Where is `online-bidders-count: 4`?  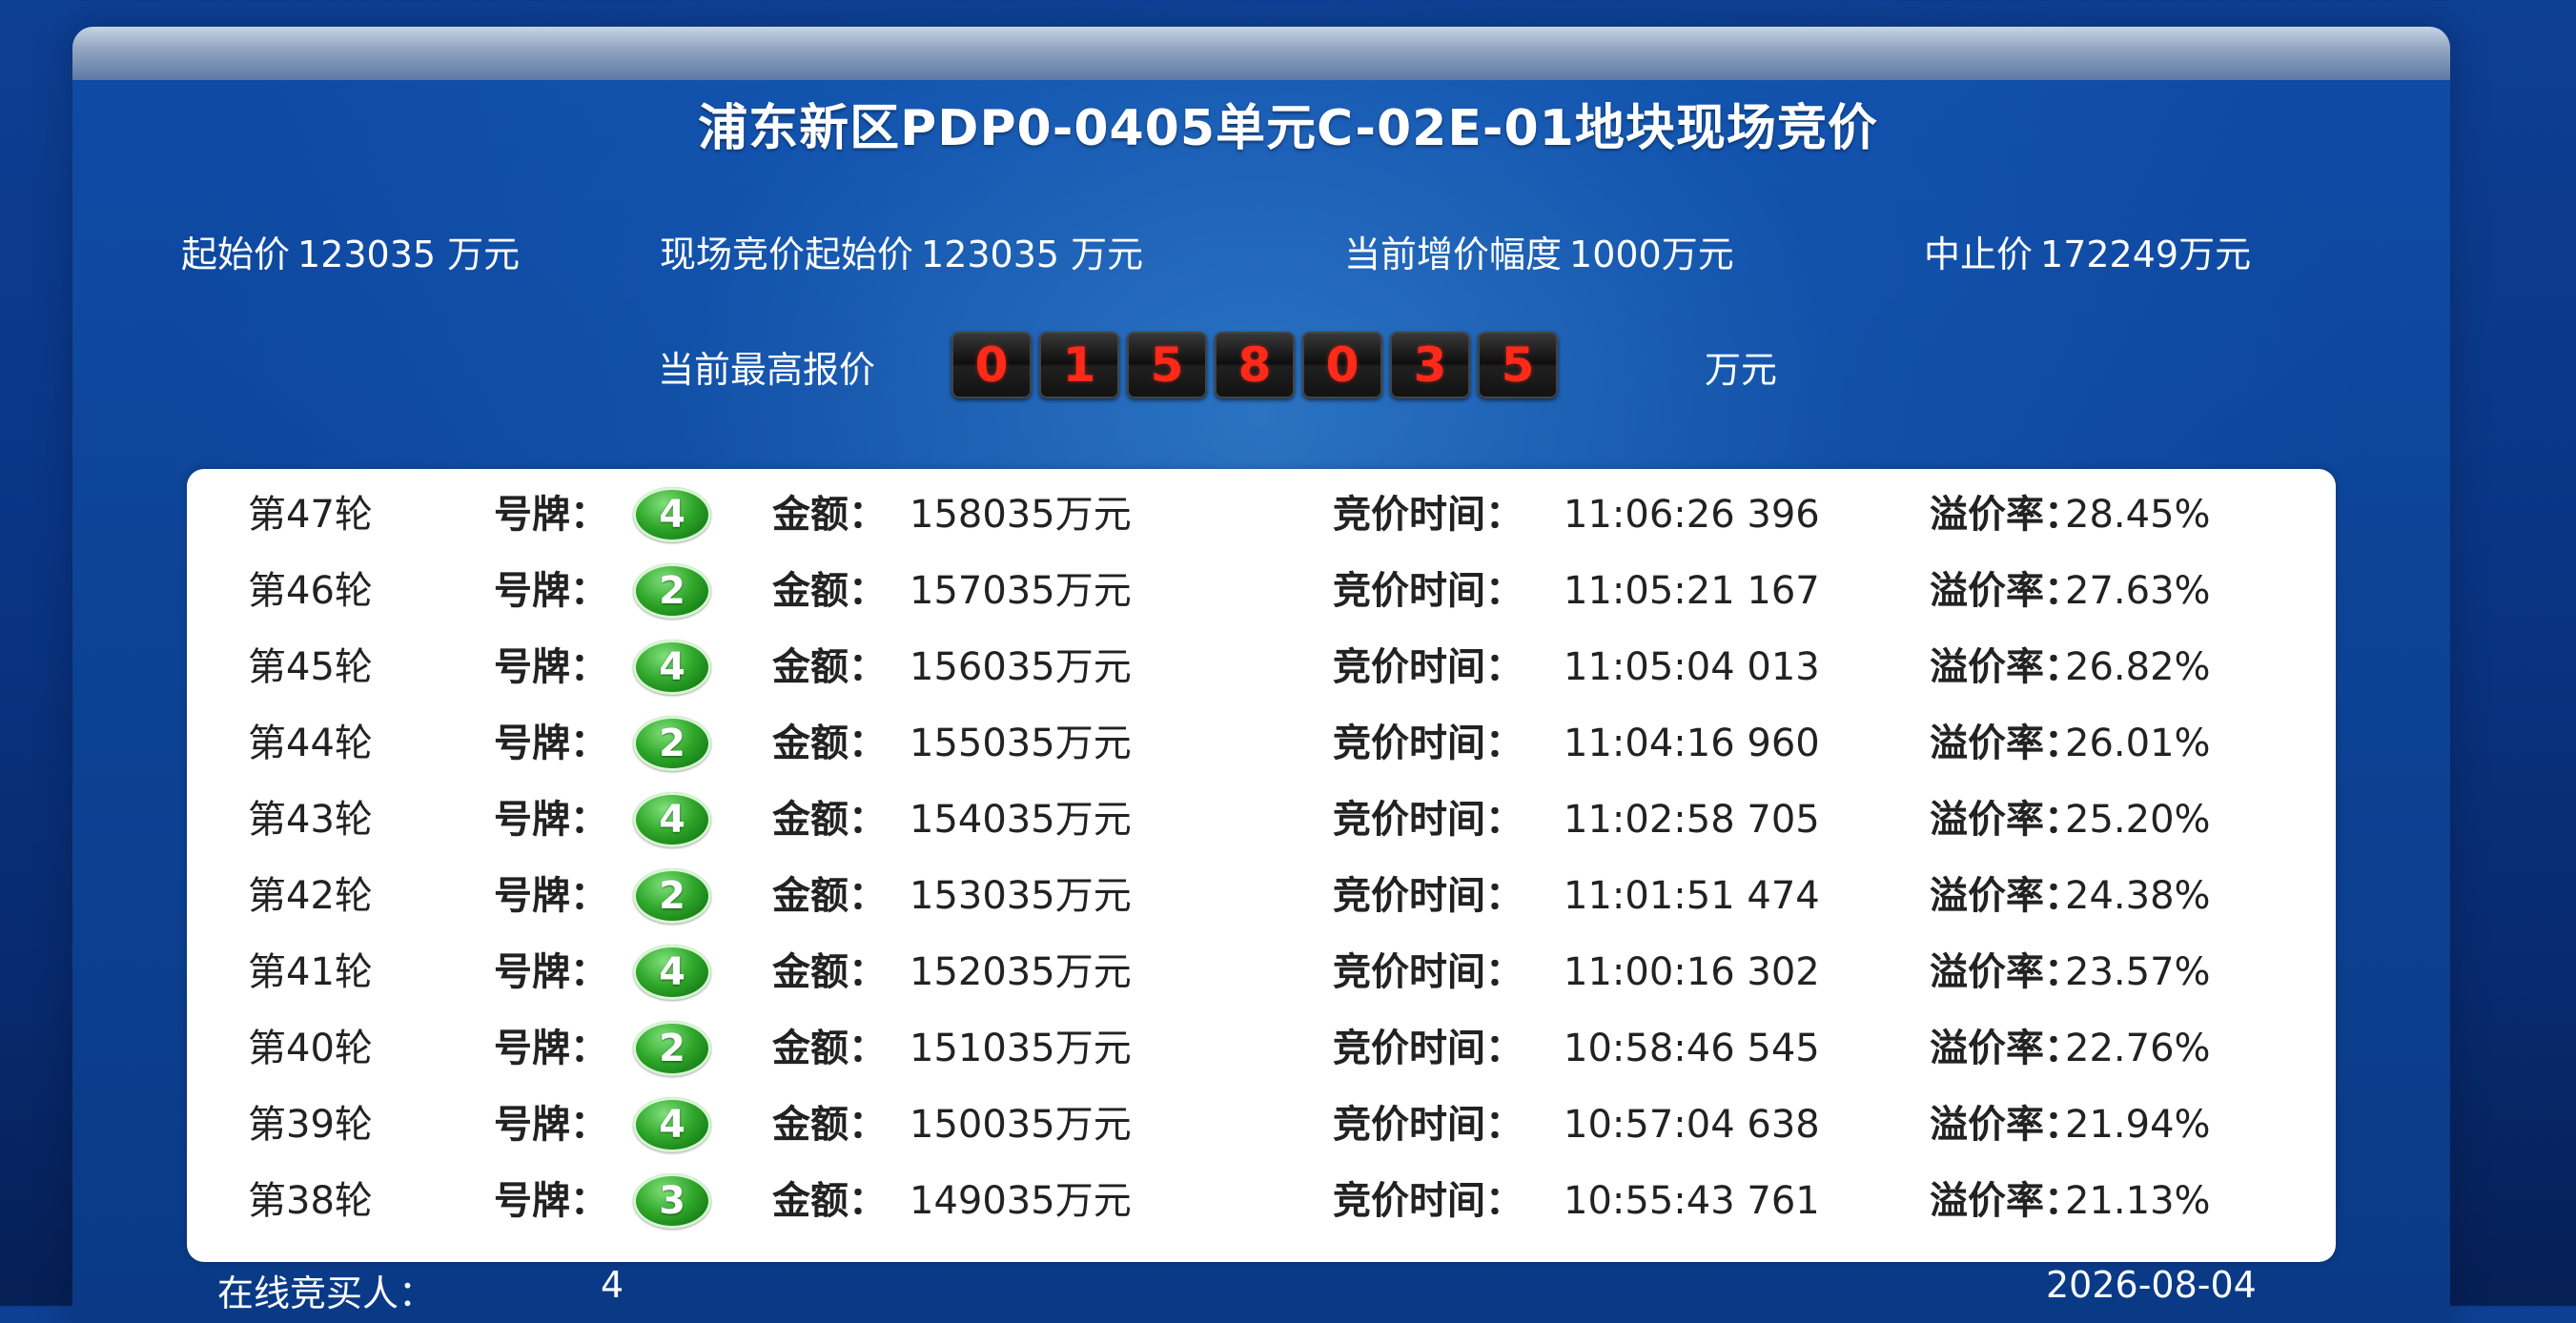
online-bidders-count: 4 is located at coordinates (612, 1285).